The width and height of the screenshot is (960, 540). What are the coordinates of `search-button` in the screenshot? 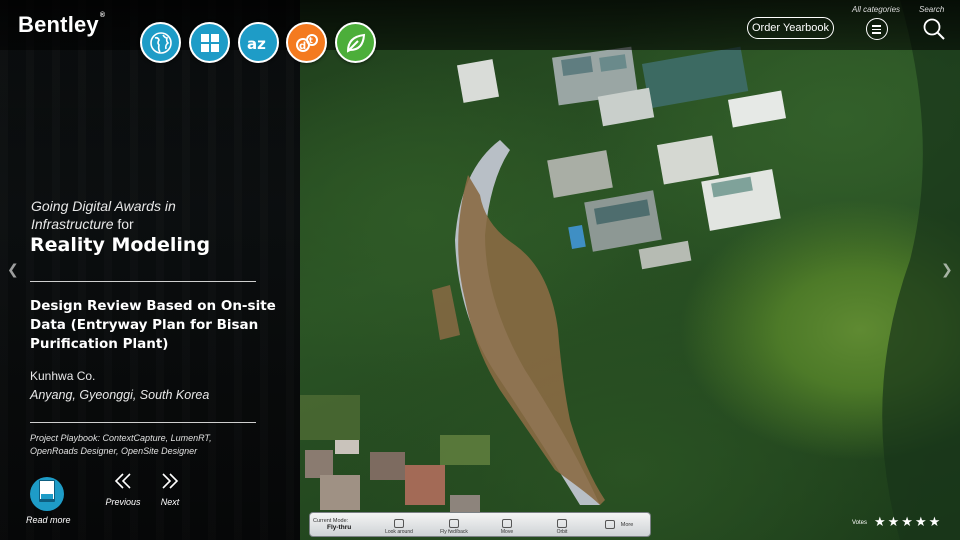 It's located at (934, 29).